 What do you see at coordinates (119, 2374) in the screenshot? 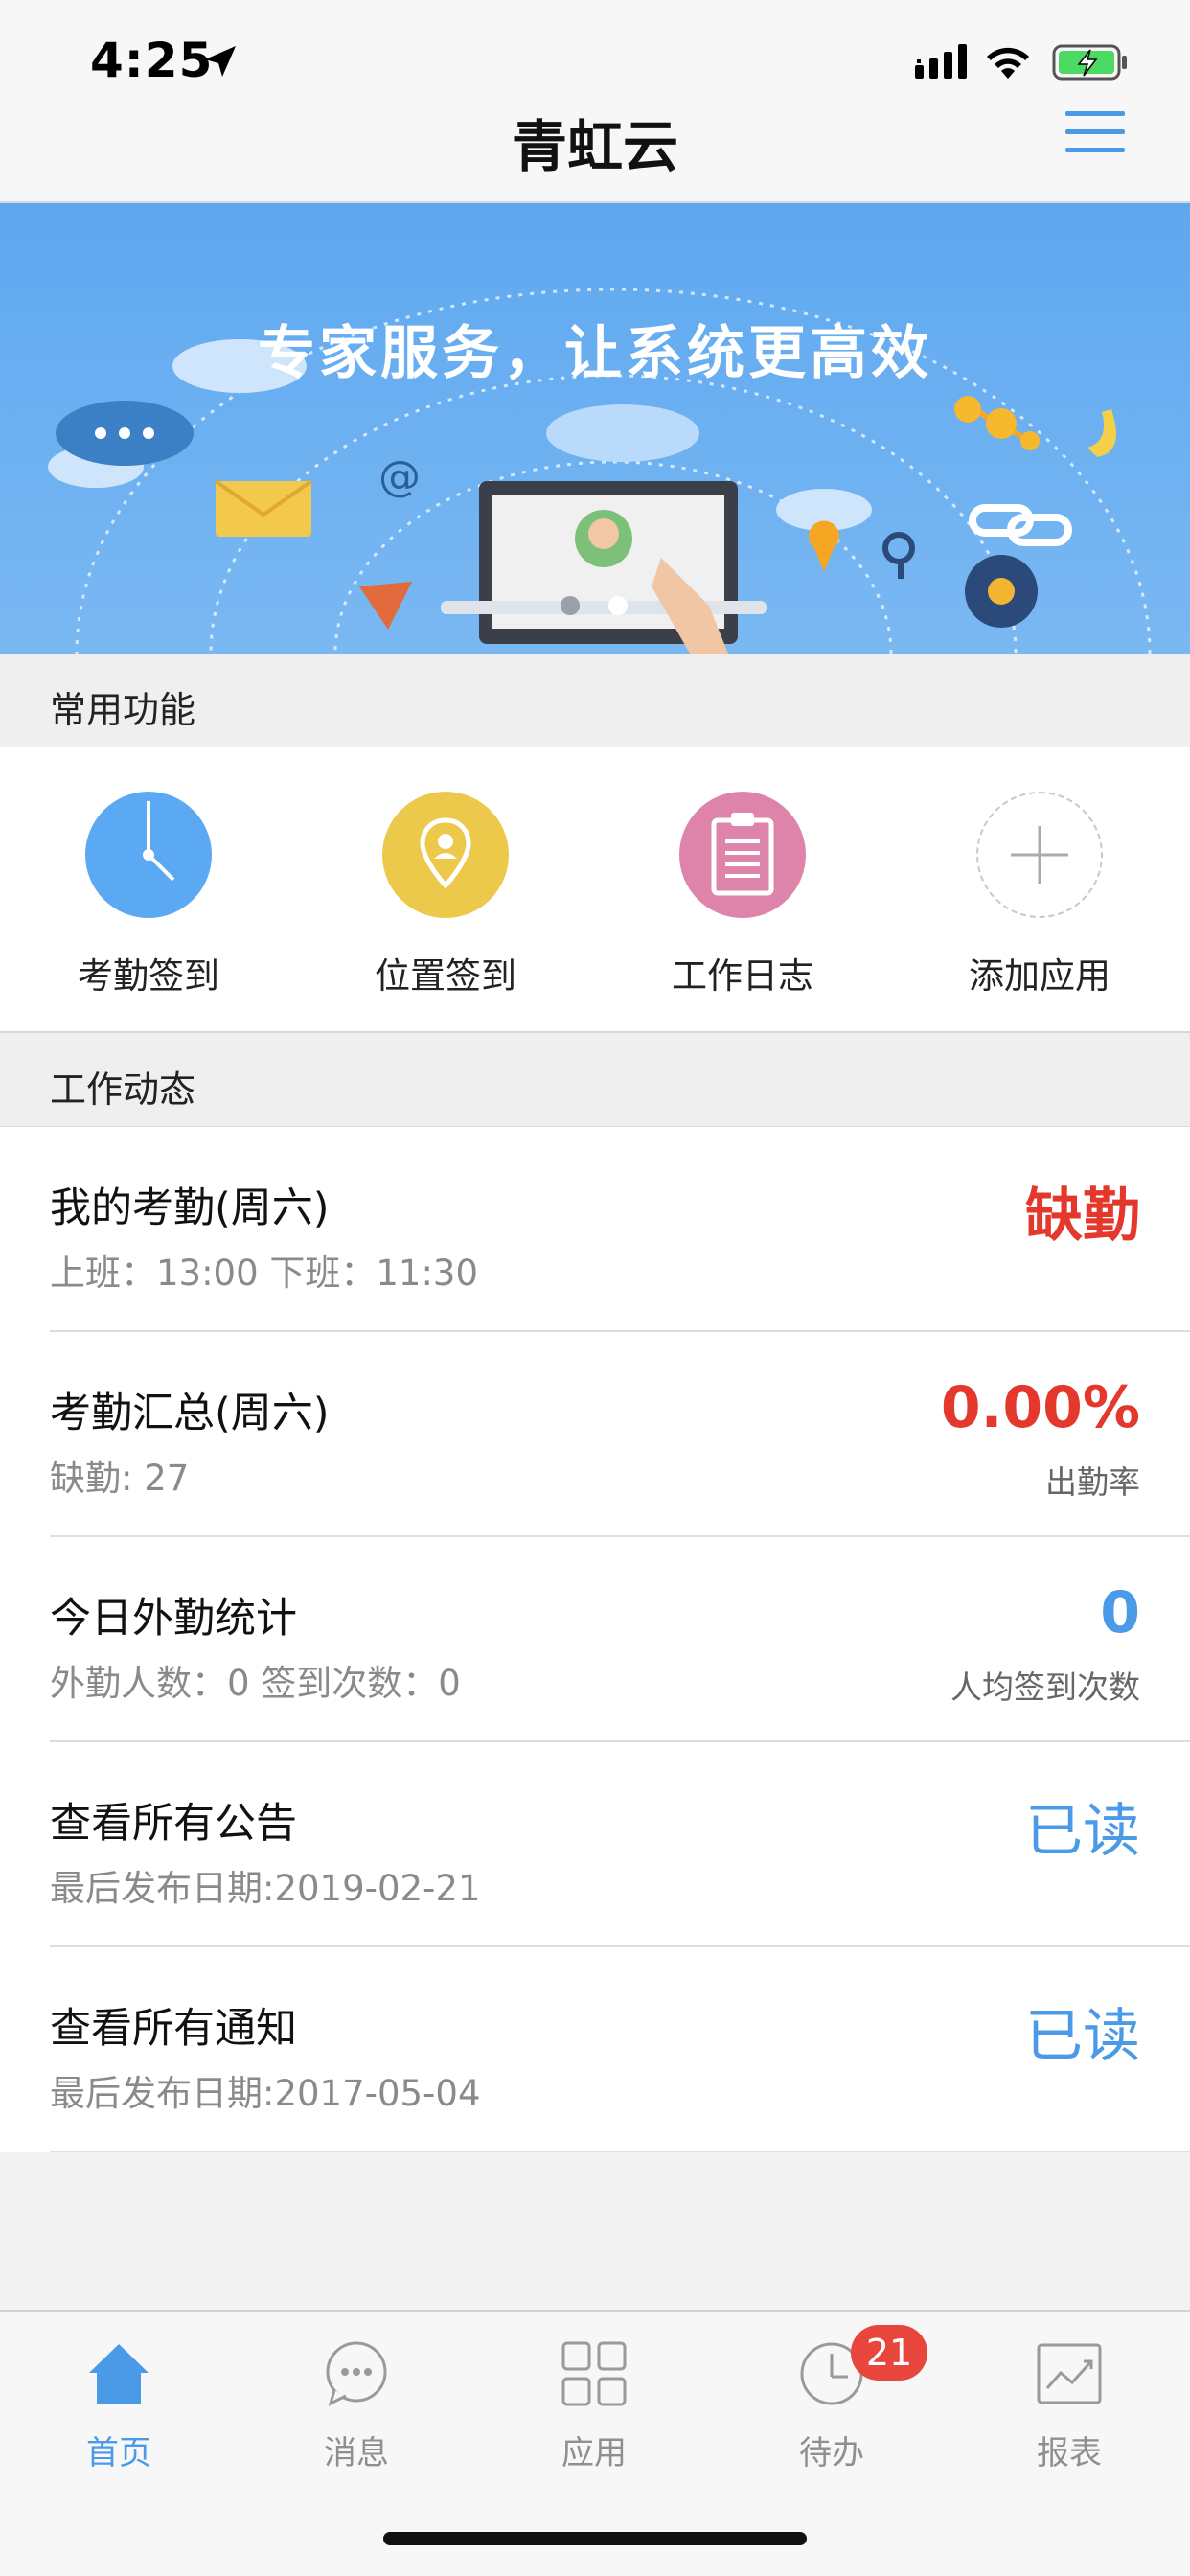
I see `home-icon` at bounding box center [119, 2374].